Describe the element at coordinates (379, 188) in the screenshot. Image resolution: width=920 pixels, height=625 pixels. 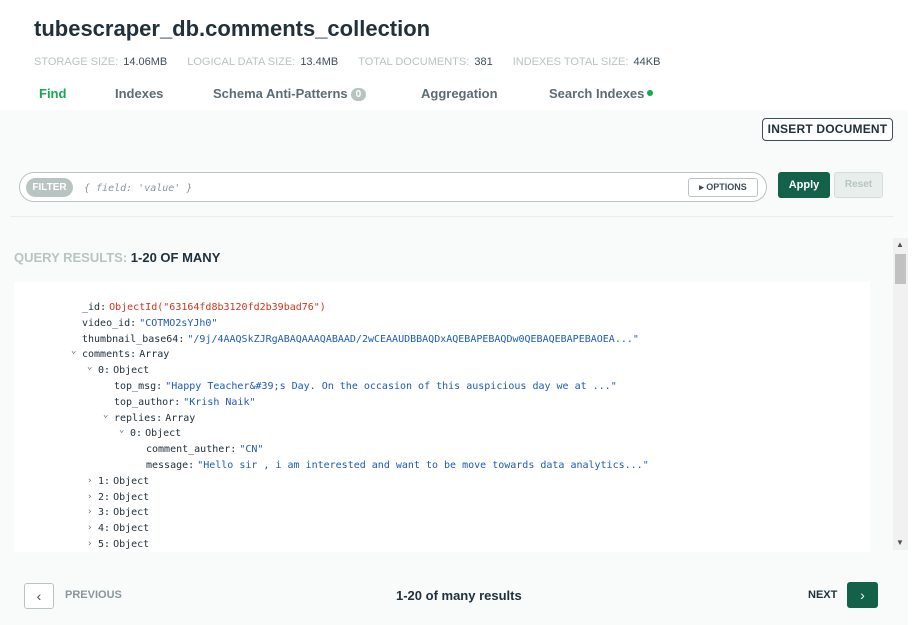
I see `filter-input` at that location.